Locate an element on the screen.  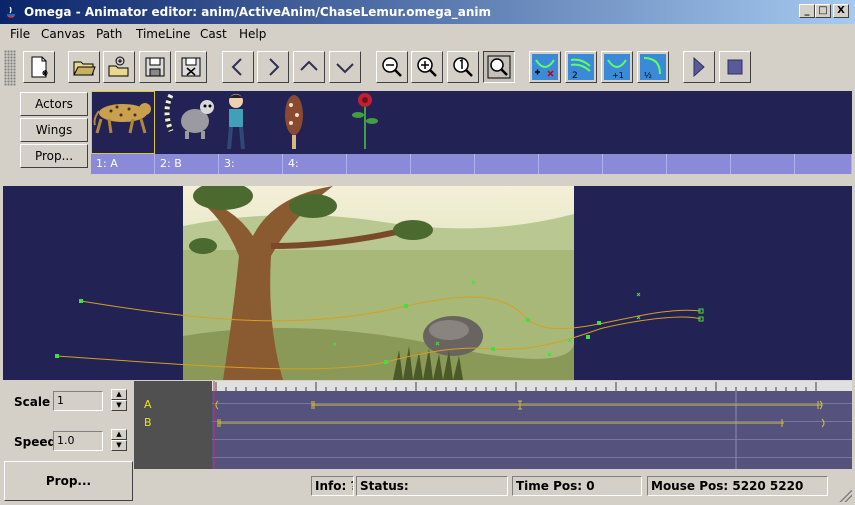
cast-slot: 4: is located at coordinates (315, 164).